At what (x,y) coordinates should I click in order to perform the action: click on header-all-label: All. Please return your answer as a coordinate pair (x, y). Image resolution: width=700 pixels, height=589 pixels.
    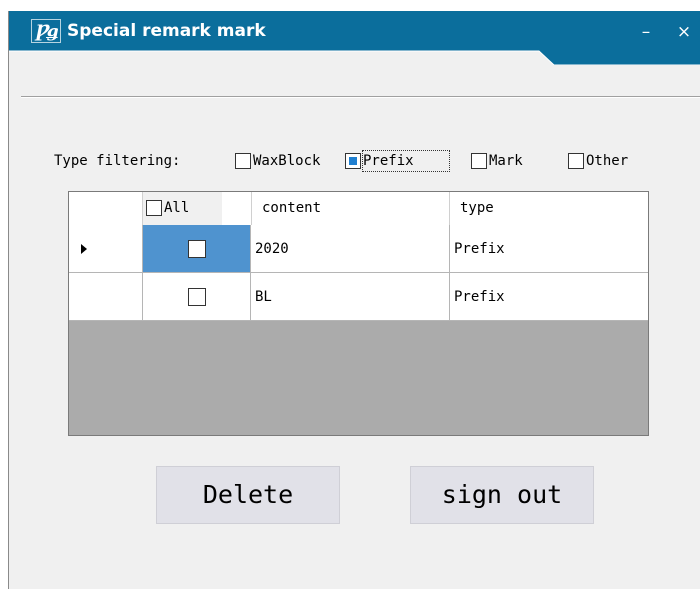
    Looking at the image, I should click on (177, 208).